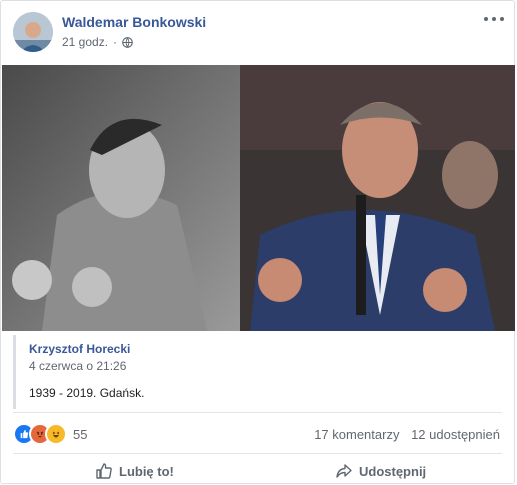 Image resolution: width=517 pixels, height=485 pixels. I want to click on share-button: Udostępnij, so click(380, 471).